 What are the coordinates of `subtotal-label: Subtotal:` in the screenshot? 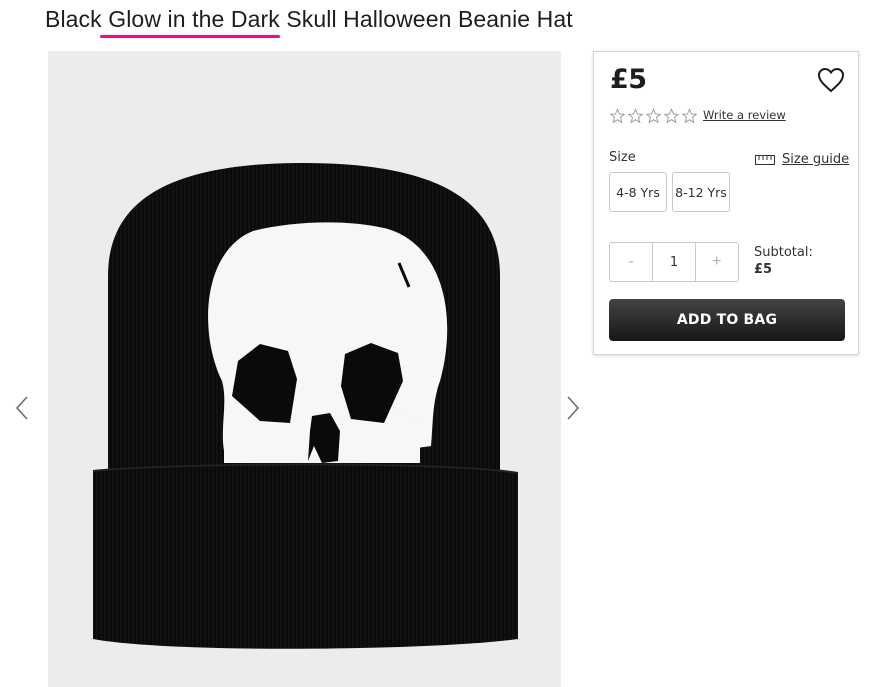 It's located at (783, 252).